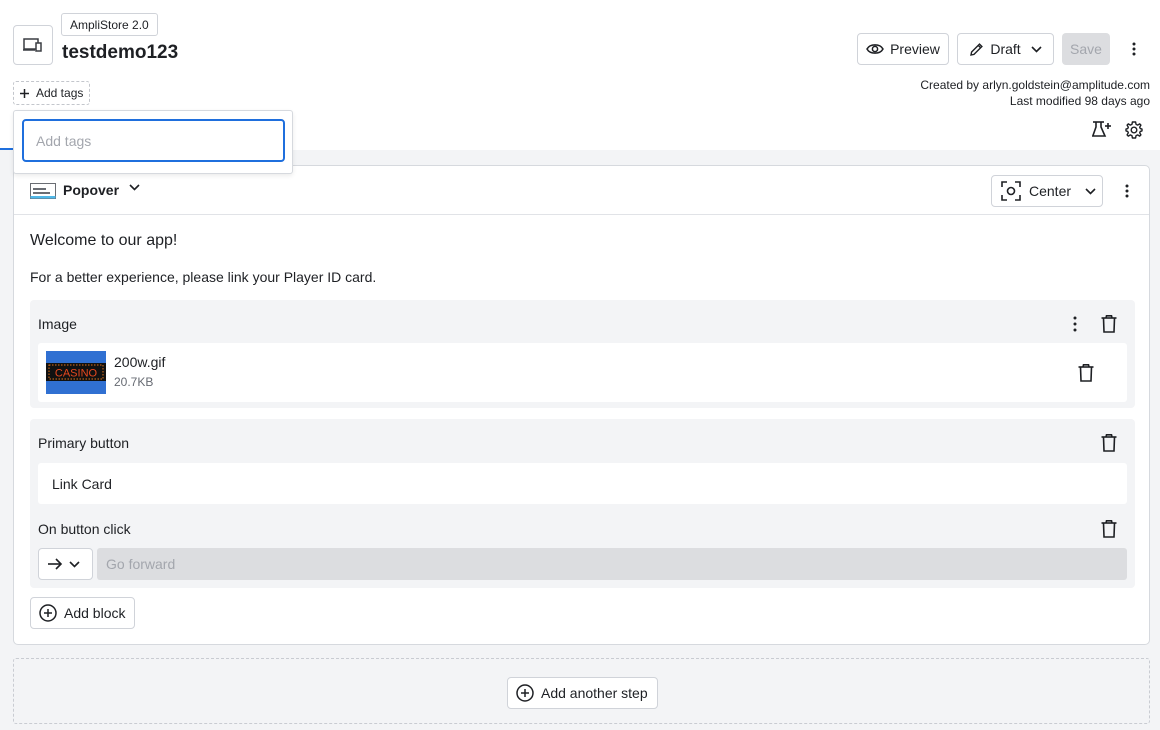 This screenshot has width=1160, height=730. What do you see at coordinates (875, 49) in the screenshot?
I see `eye-icon` at bounding box center [875, 49].